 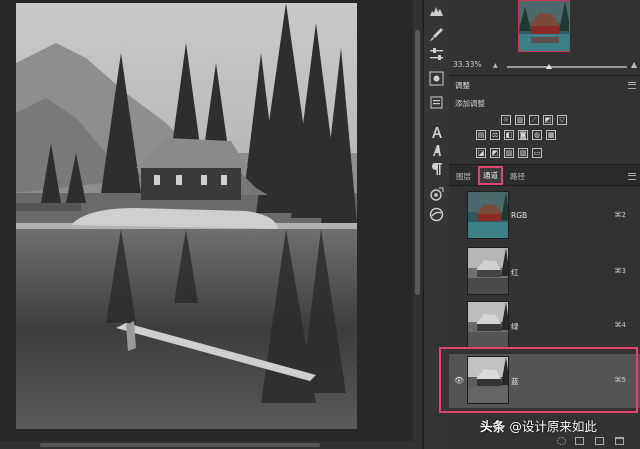 What do you see at coordinates (495, 135) in the screenshot?
I see `color-balance-icon: ⚖` at bounding box center [495, 135].